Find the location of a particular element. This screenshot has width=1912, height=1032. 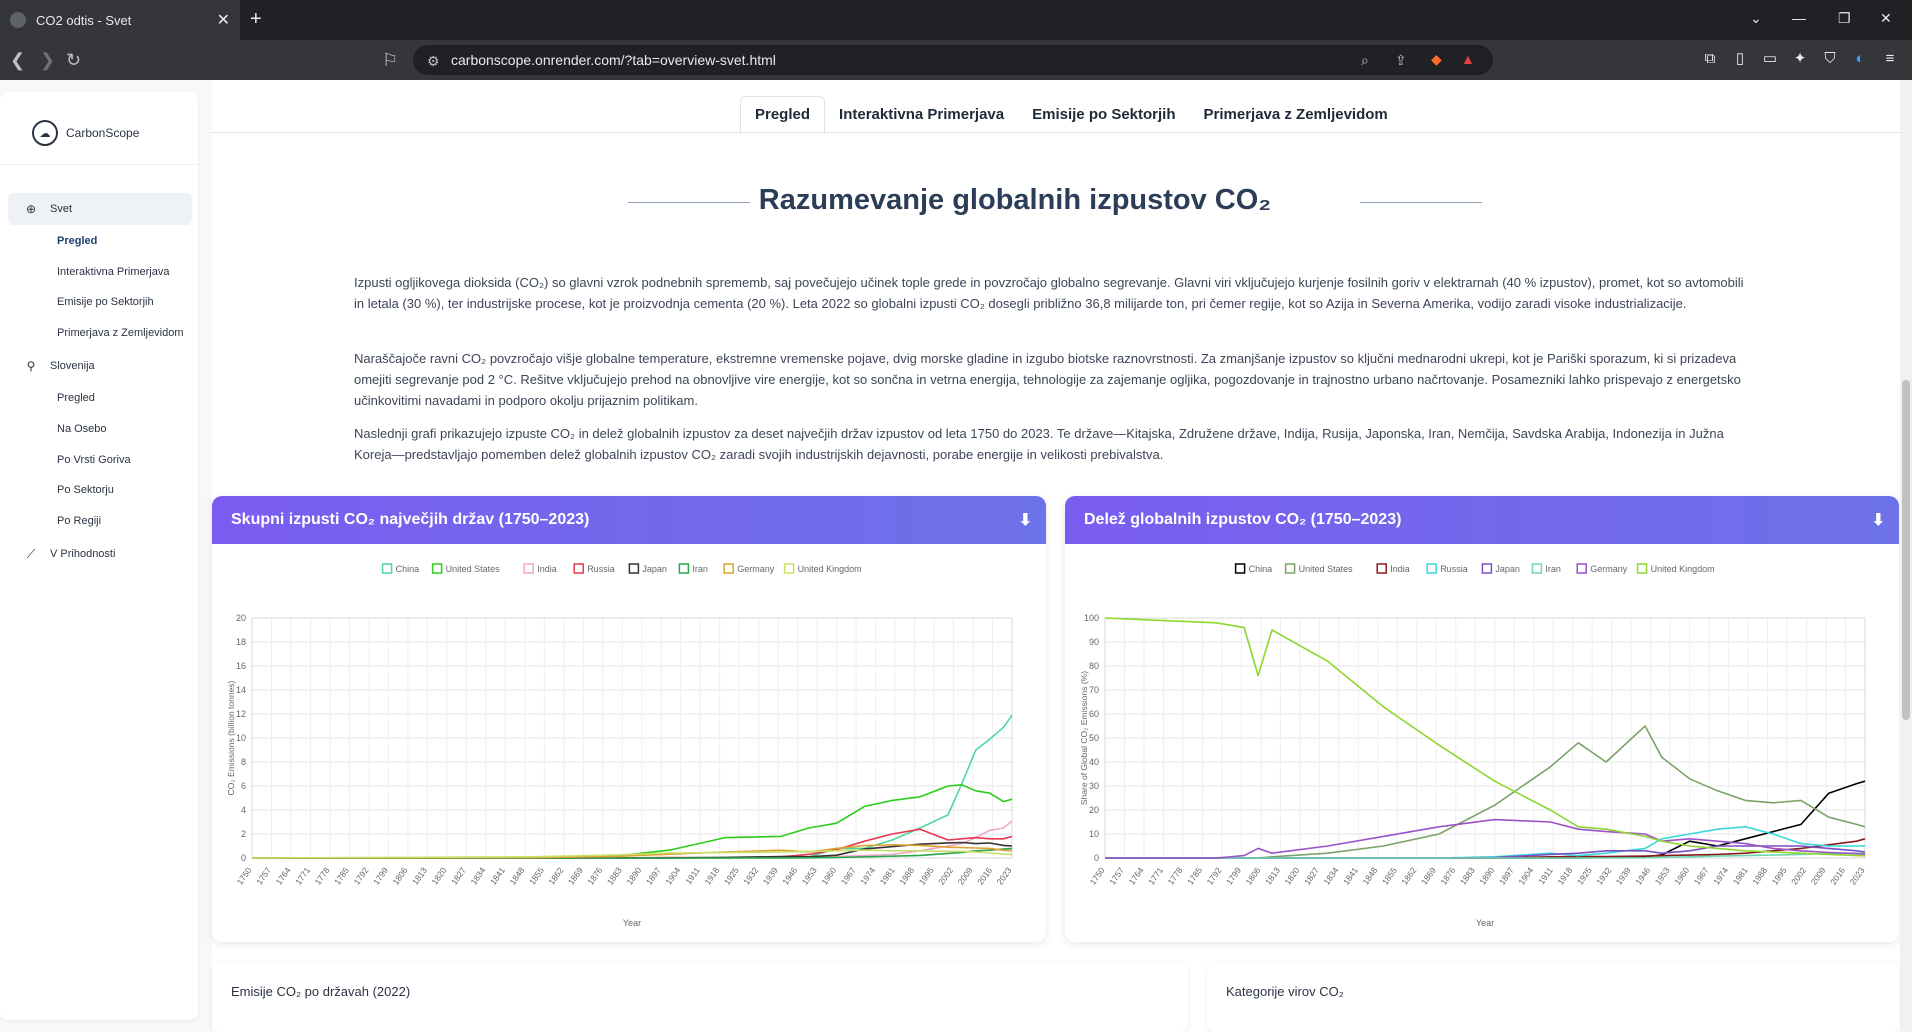

x-tick-label: 1764 is located at coordinates (283, 875).